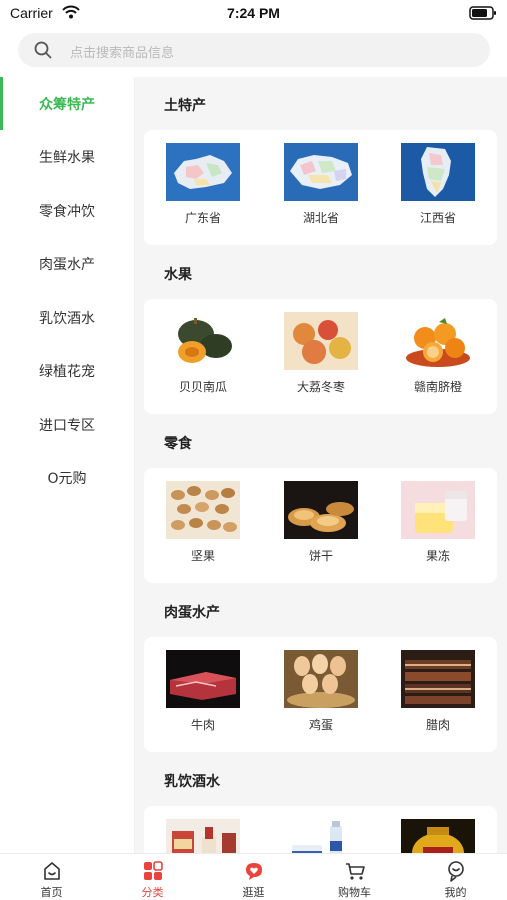 The image size is (507, 900). I want to click on battery-icon, so click(482, 13).